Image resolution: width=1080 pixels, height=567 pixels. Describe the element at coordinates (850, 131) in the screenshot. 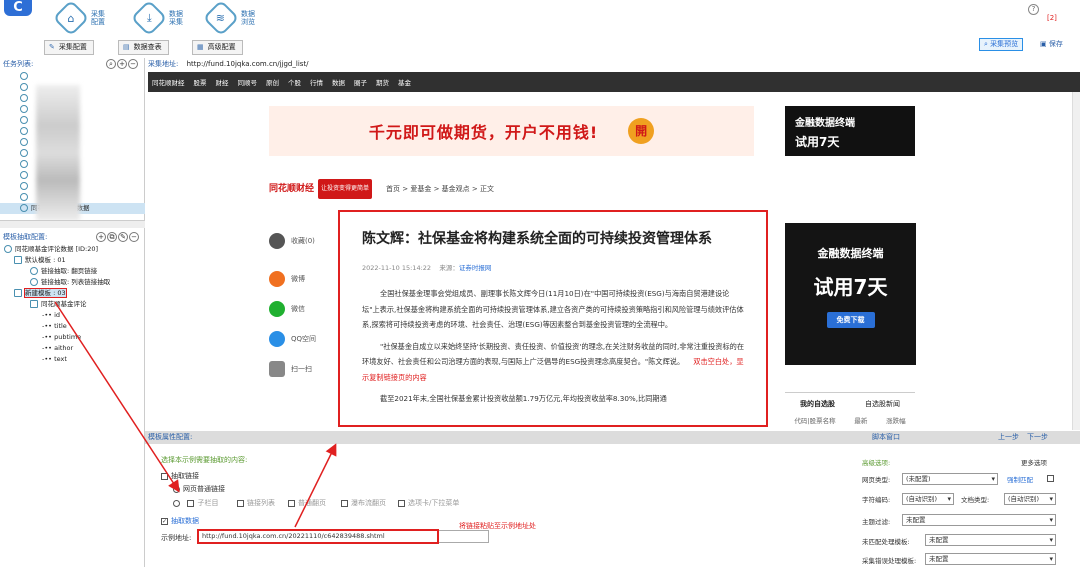

I see `ad-small: 金融数据终端 试用7天` at that location.